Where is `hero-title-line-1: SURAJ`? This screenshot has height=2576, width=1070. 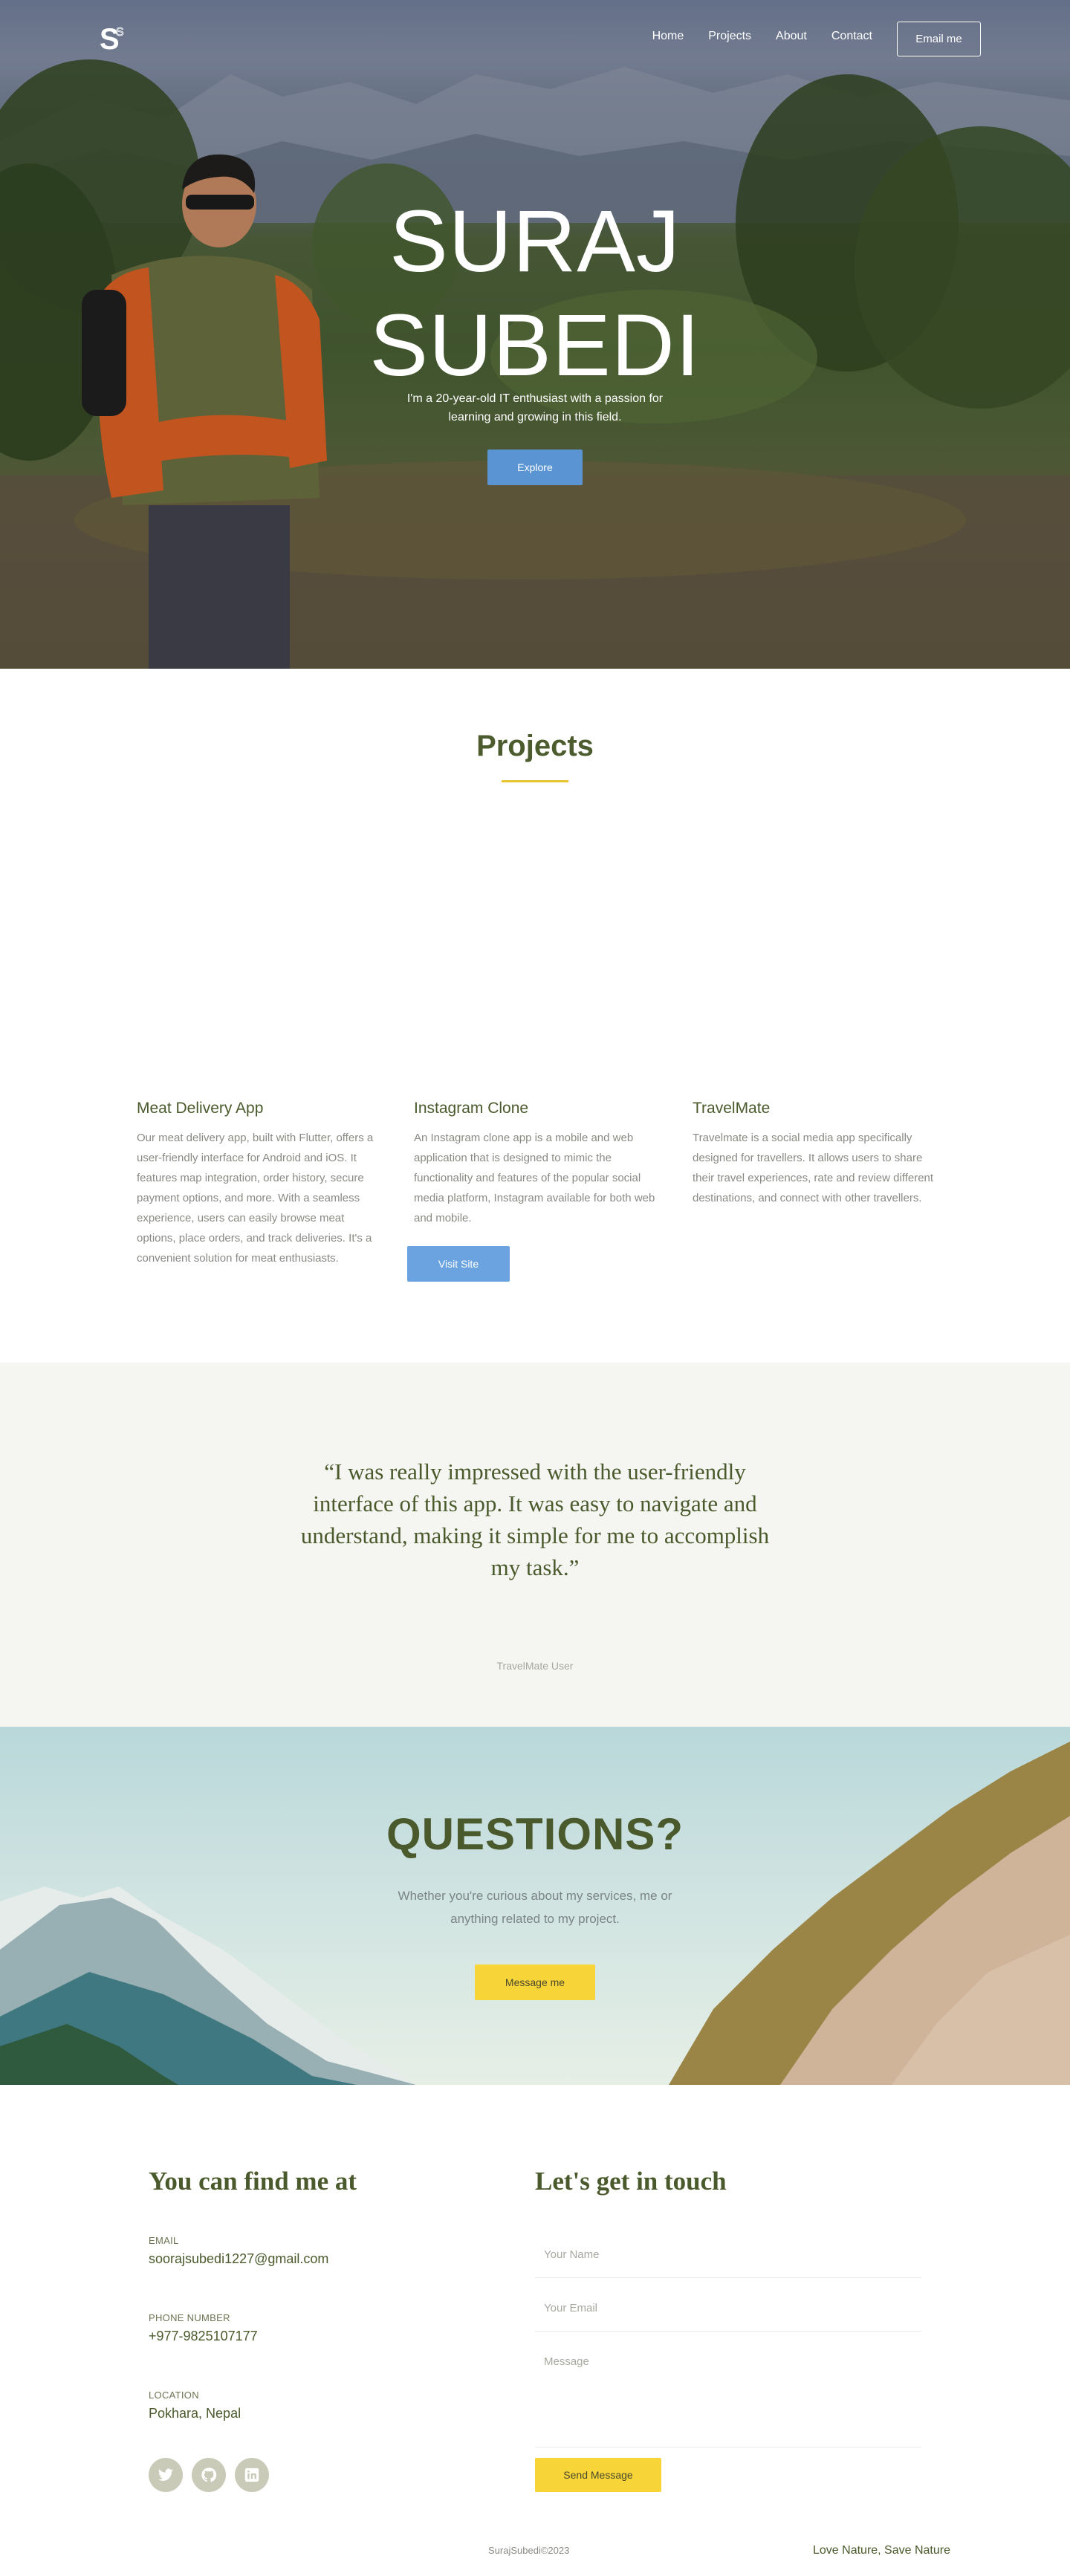 hero-title-line-1: SURAJ is located at coordinates (535, 241).